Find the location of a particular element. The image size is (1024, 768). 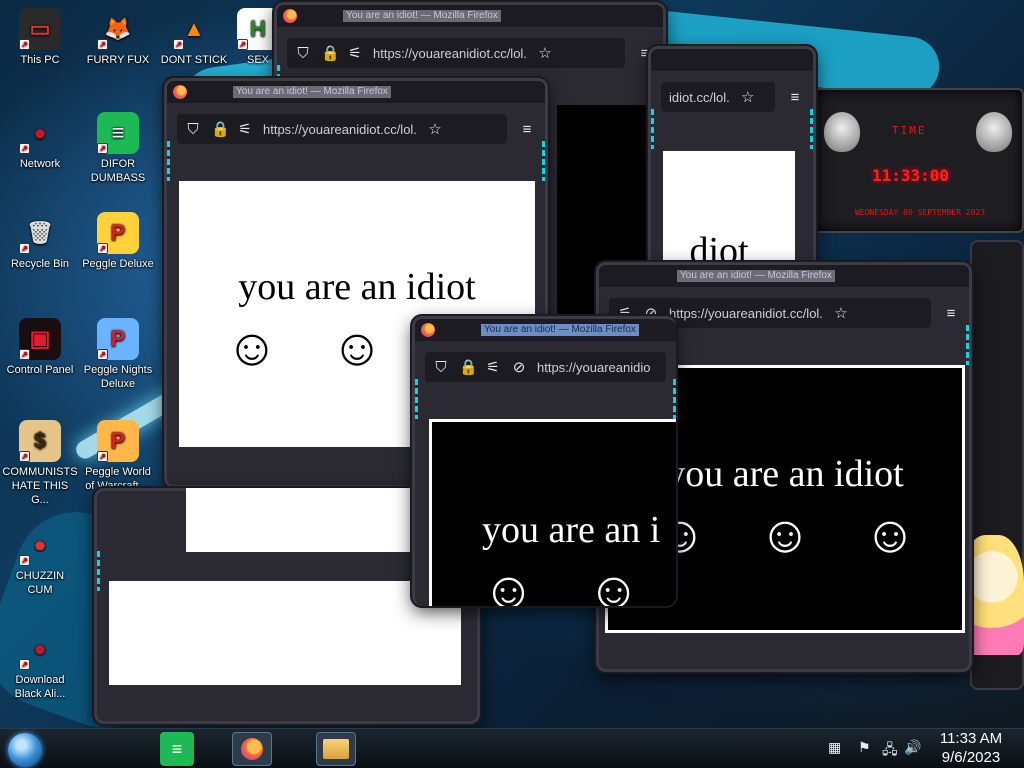

start-button is located at coordinates (25, 750).